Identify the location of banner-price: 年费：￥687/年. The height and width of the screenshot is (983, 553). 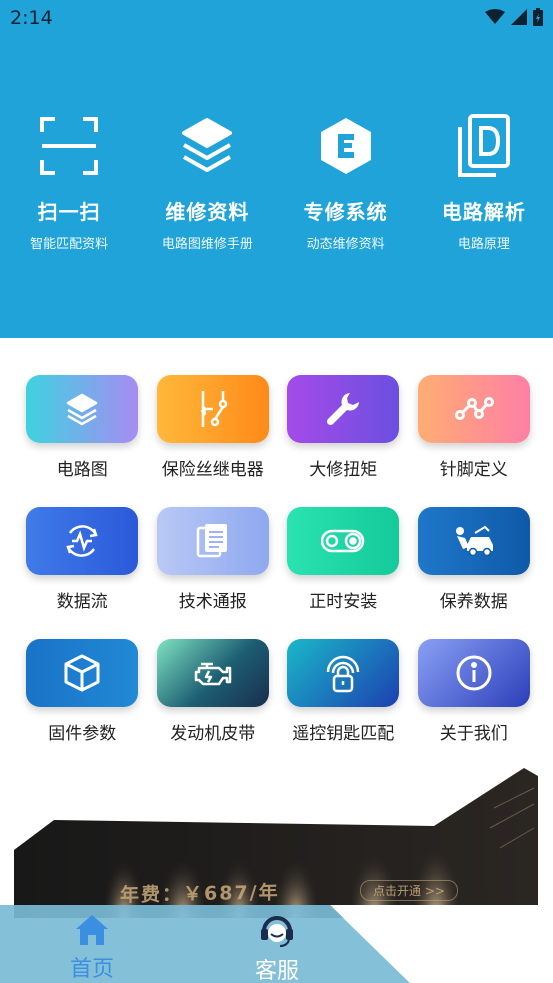
(200, 894).